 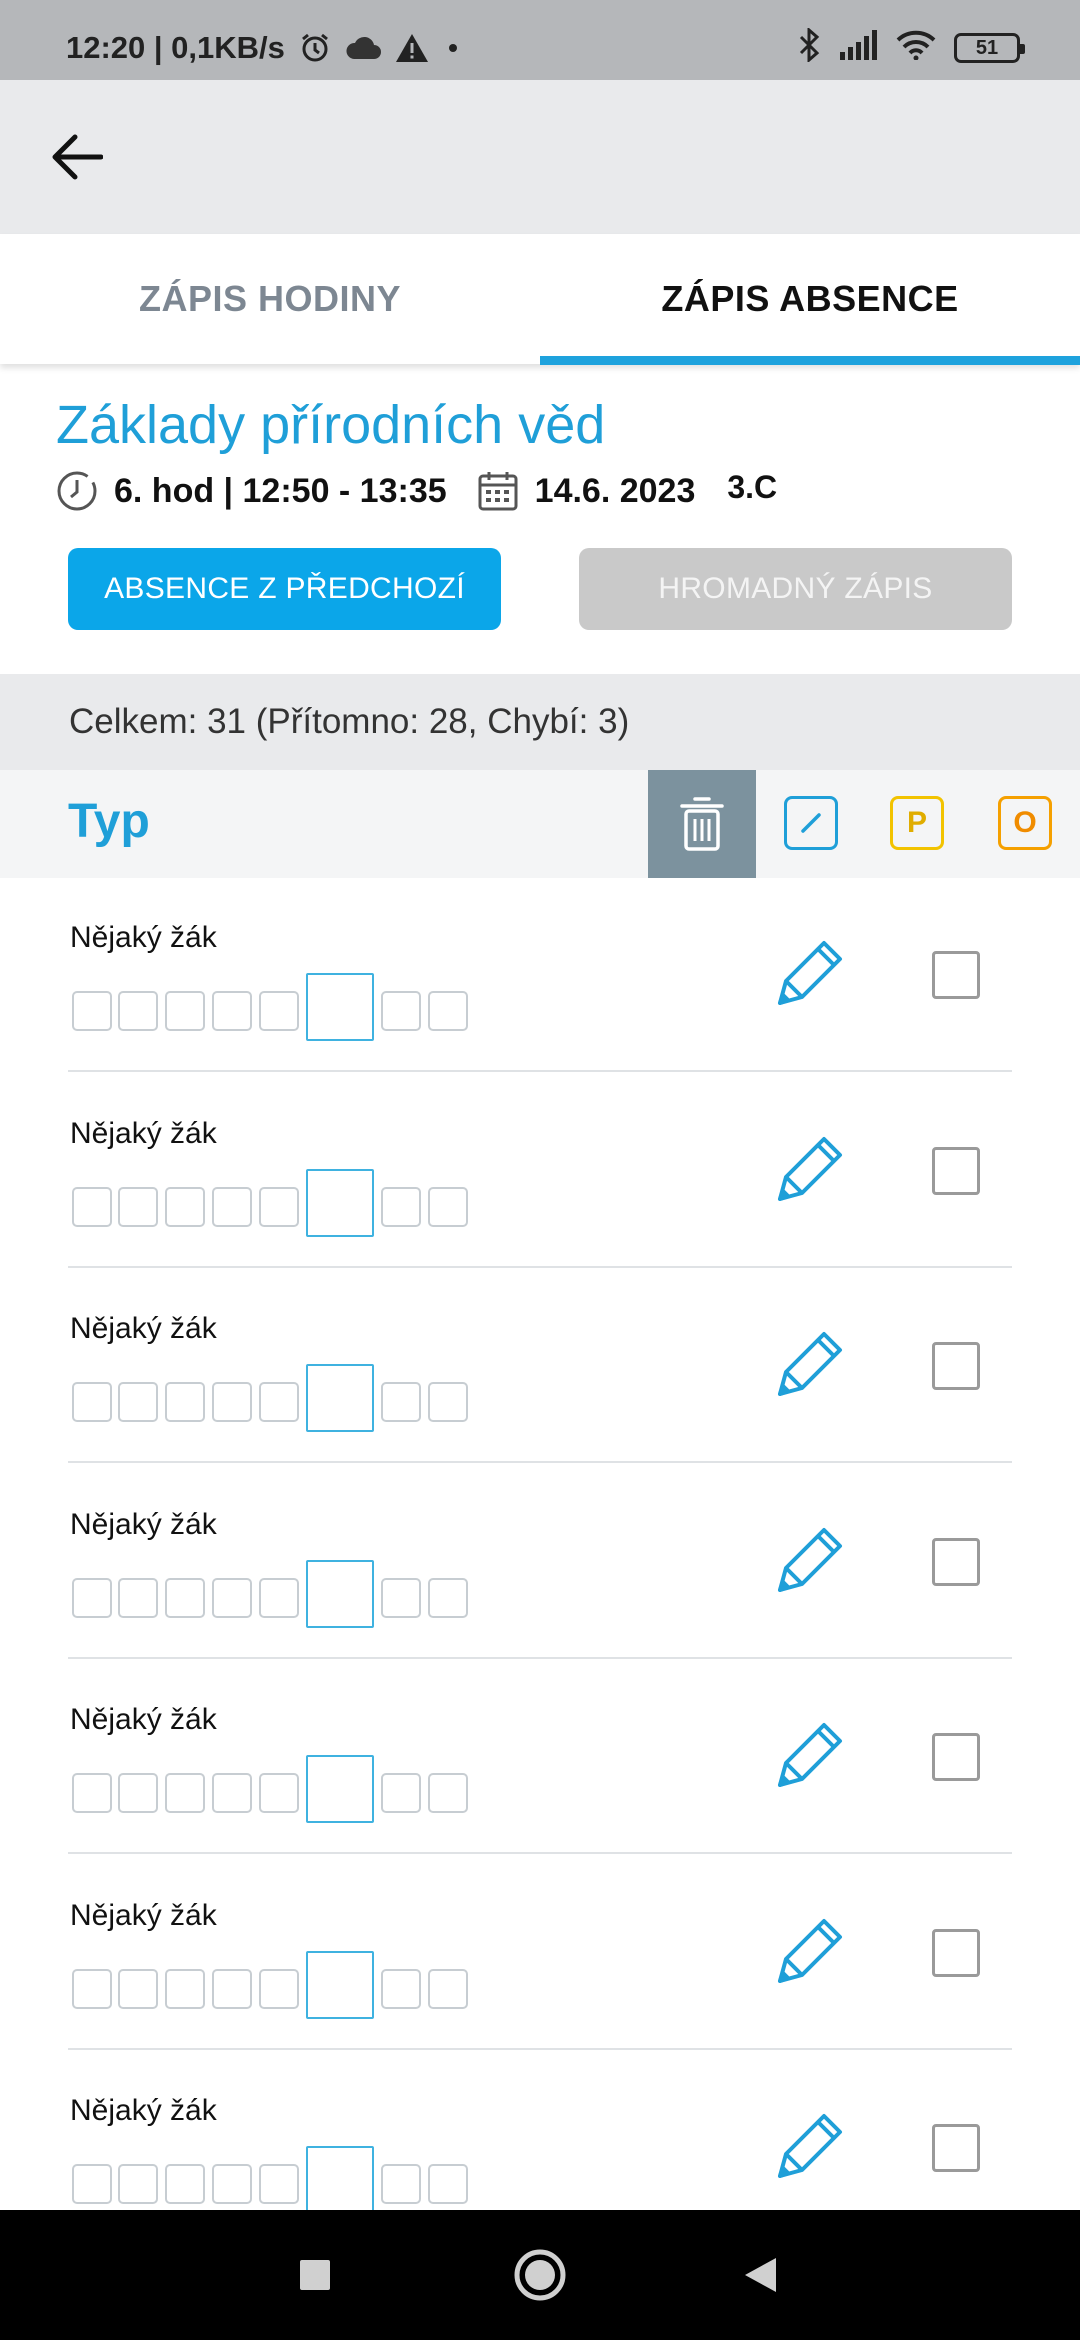 What do you see at coordinates (917, 823) in the screenshot?
I see `type-p-button: P` at bounding box center [917, 823].